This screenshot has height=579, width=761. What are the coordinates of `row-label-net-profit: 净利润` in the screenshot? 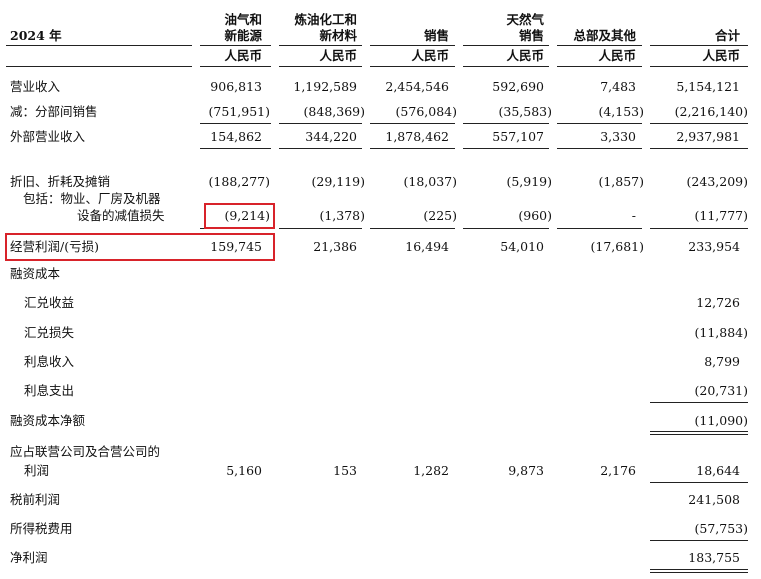 It's located at (29, 557).